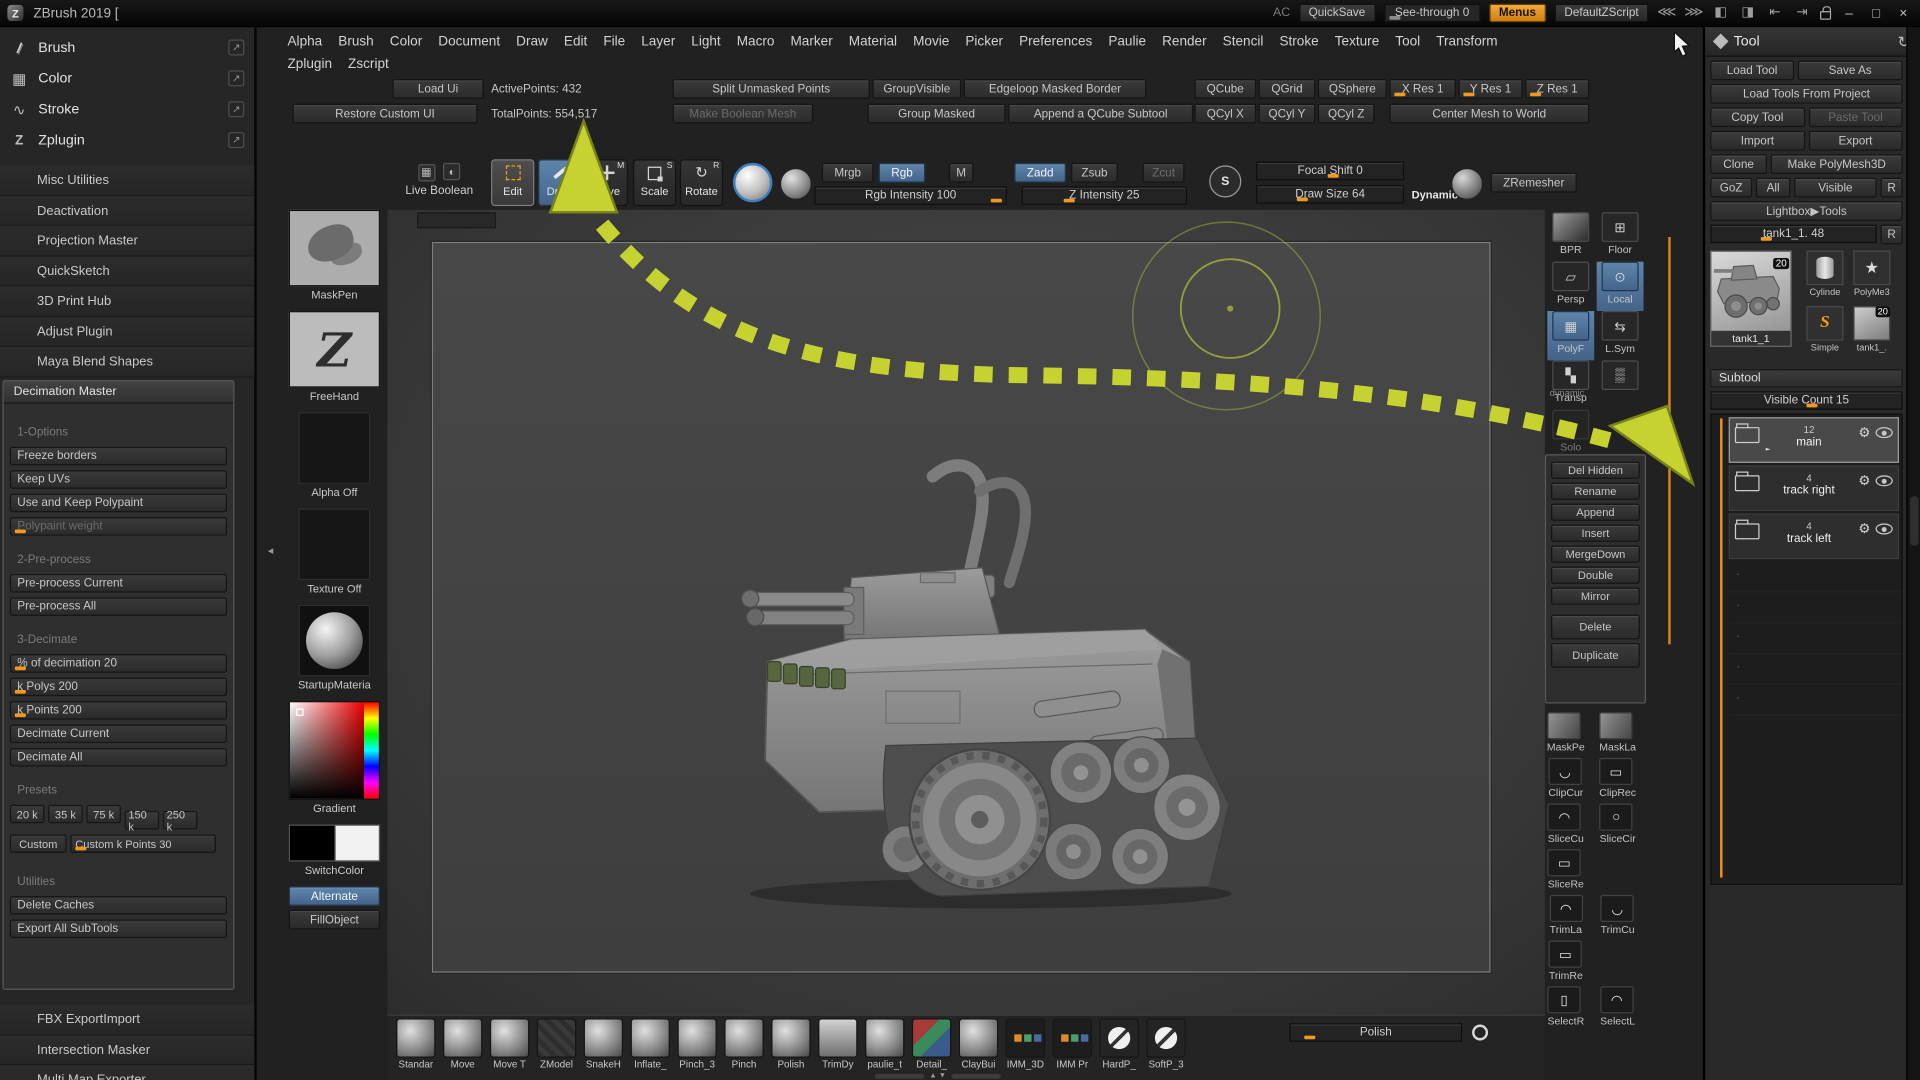 The width and height of the screenshot is (1920, 1080). I want to click on qcube-button: QCube, so click(1225, 88).